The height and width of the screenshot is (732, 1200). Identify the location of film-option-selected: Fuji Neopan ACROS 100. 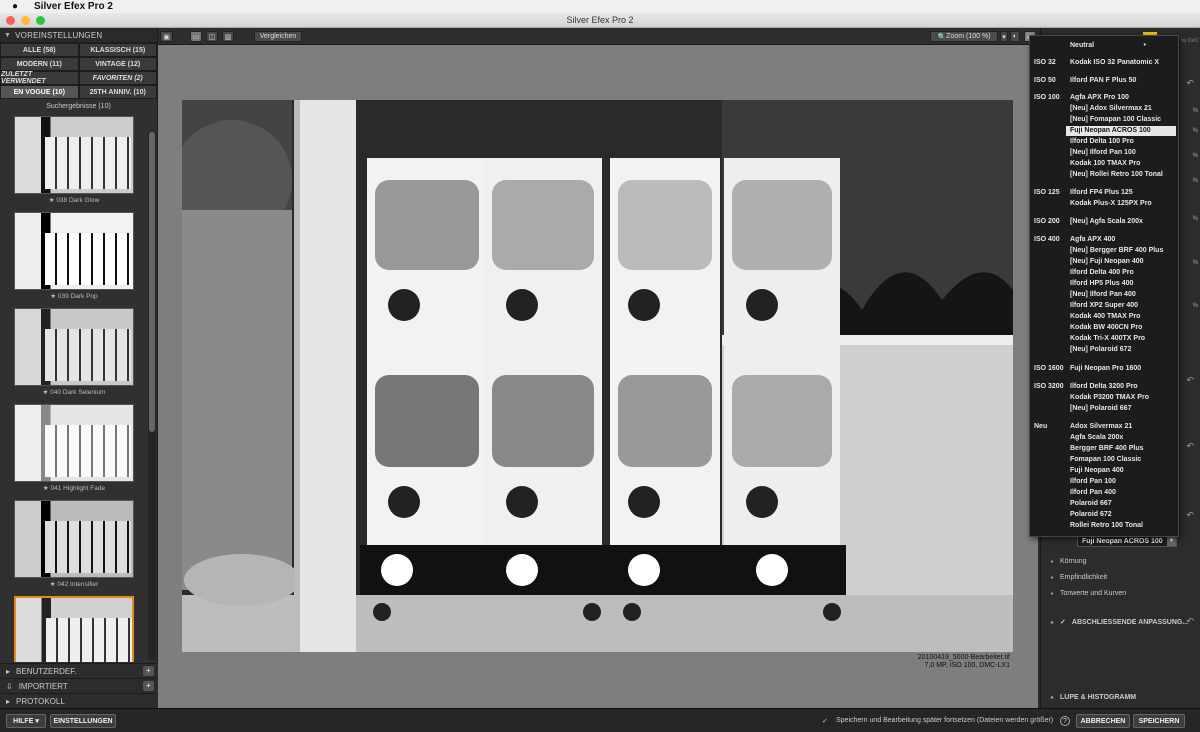
(1105, 131).